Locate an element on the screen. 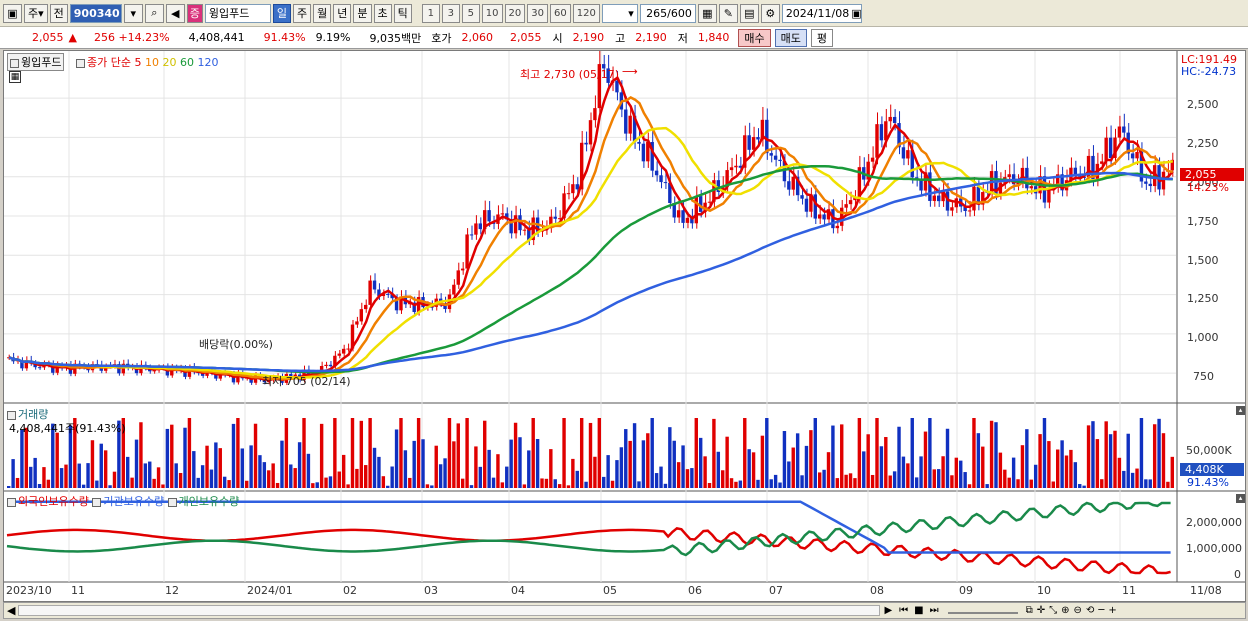 This screenshot has height=621, width=1248. grid-tool-icon: ▦ is located at coordinates (707, 13).